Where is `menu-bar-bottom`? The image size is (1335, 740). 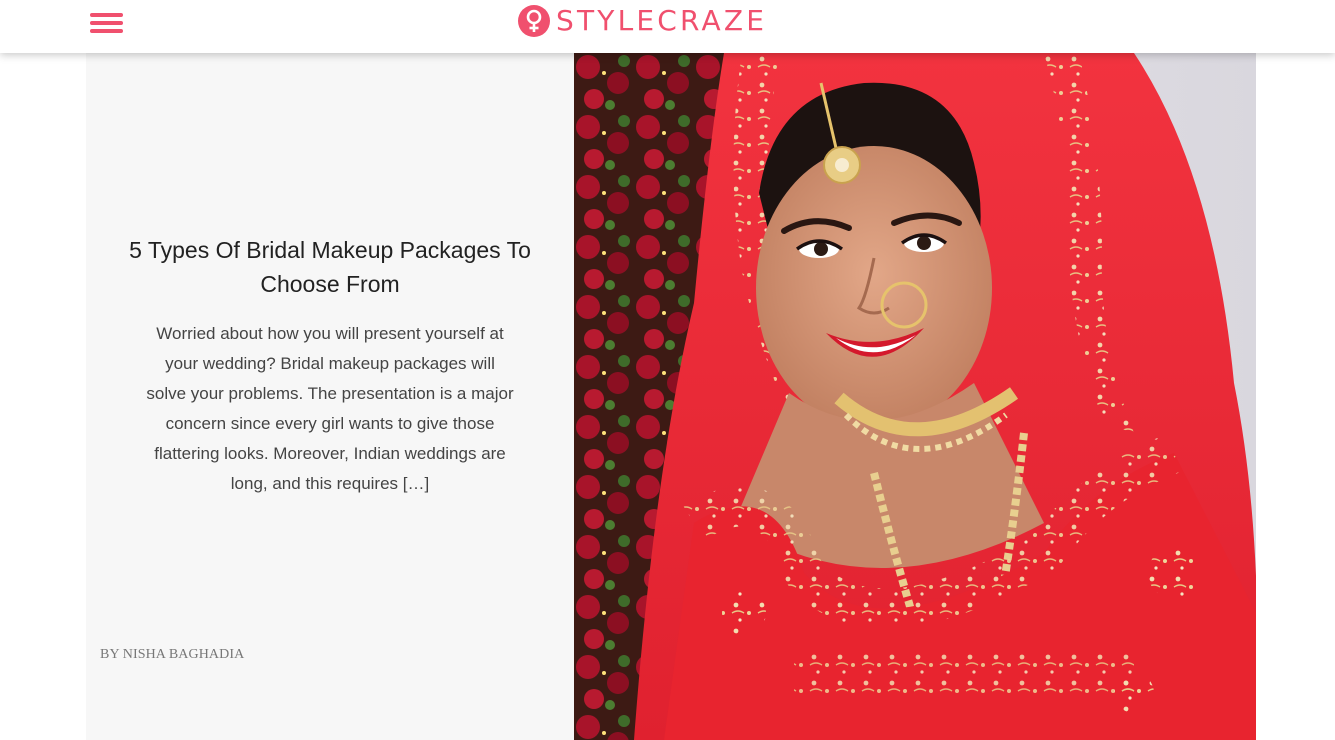
menu-bar-bottom is located at coordinates (106, 31).